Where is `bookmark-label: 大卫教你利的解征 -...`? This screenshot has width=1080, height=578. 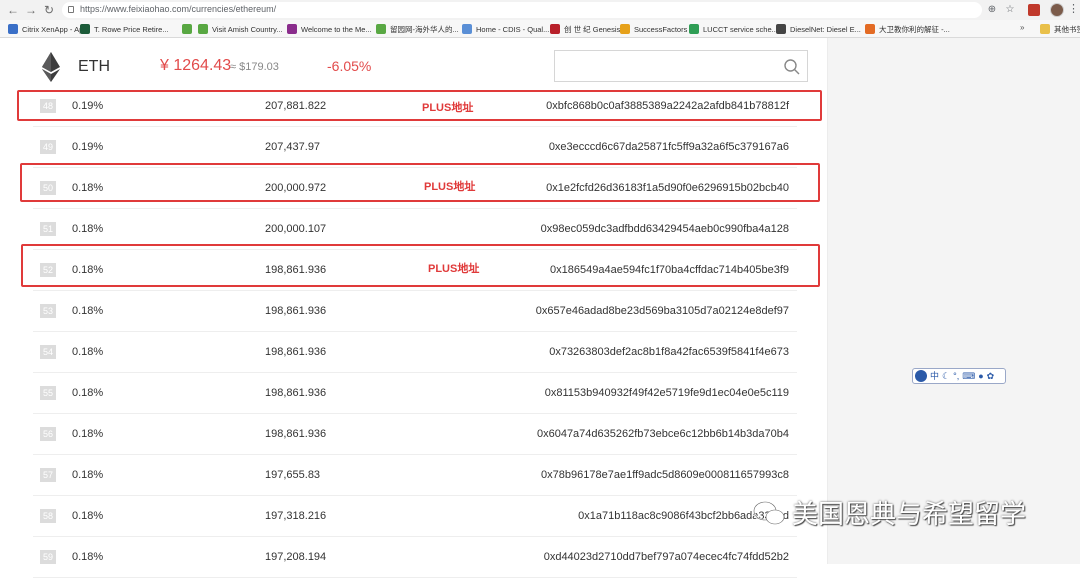 bookmark-label: 大卫教你利的解征 -... is located at coordinates (914, 29).